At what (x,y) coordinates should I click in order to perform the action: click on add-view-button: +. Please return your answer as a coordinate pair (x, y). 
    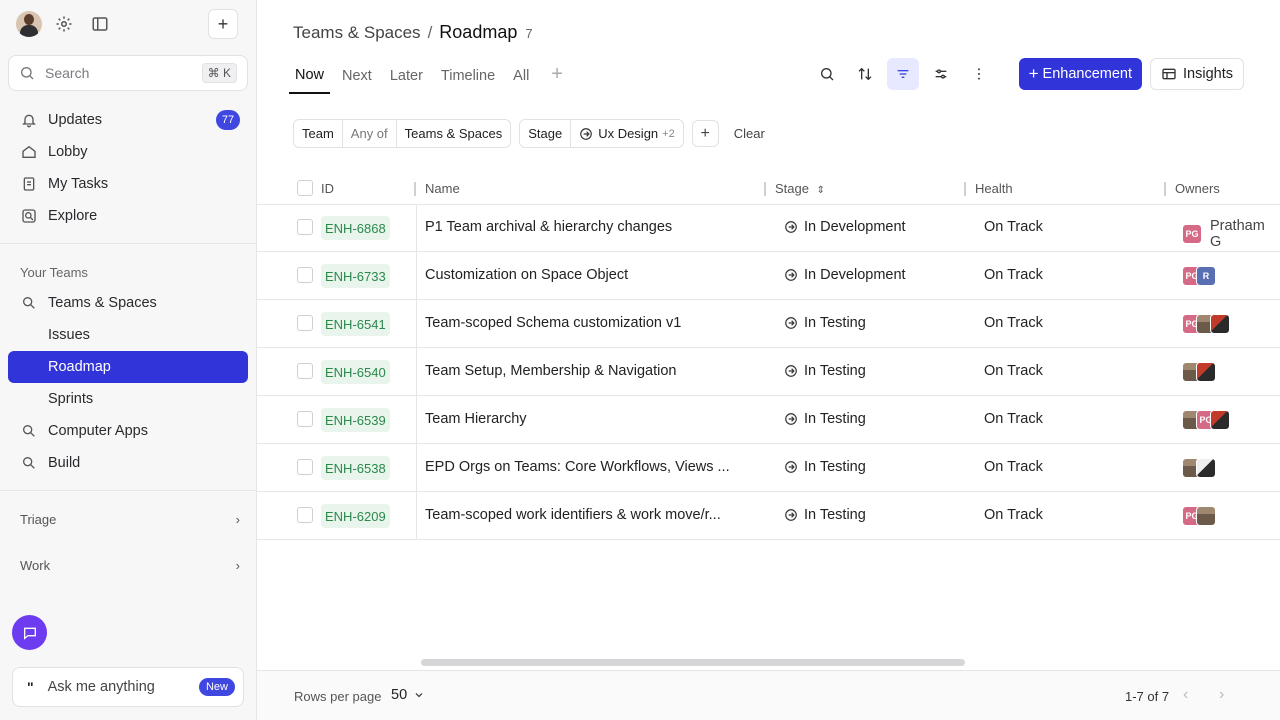
    Looking at the image, I should click on (557, 74).